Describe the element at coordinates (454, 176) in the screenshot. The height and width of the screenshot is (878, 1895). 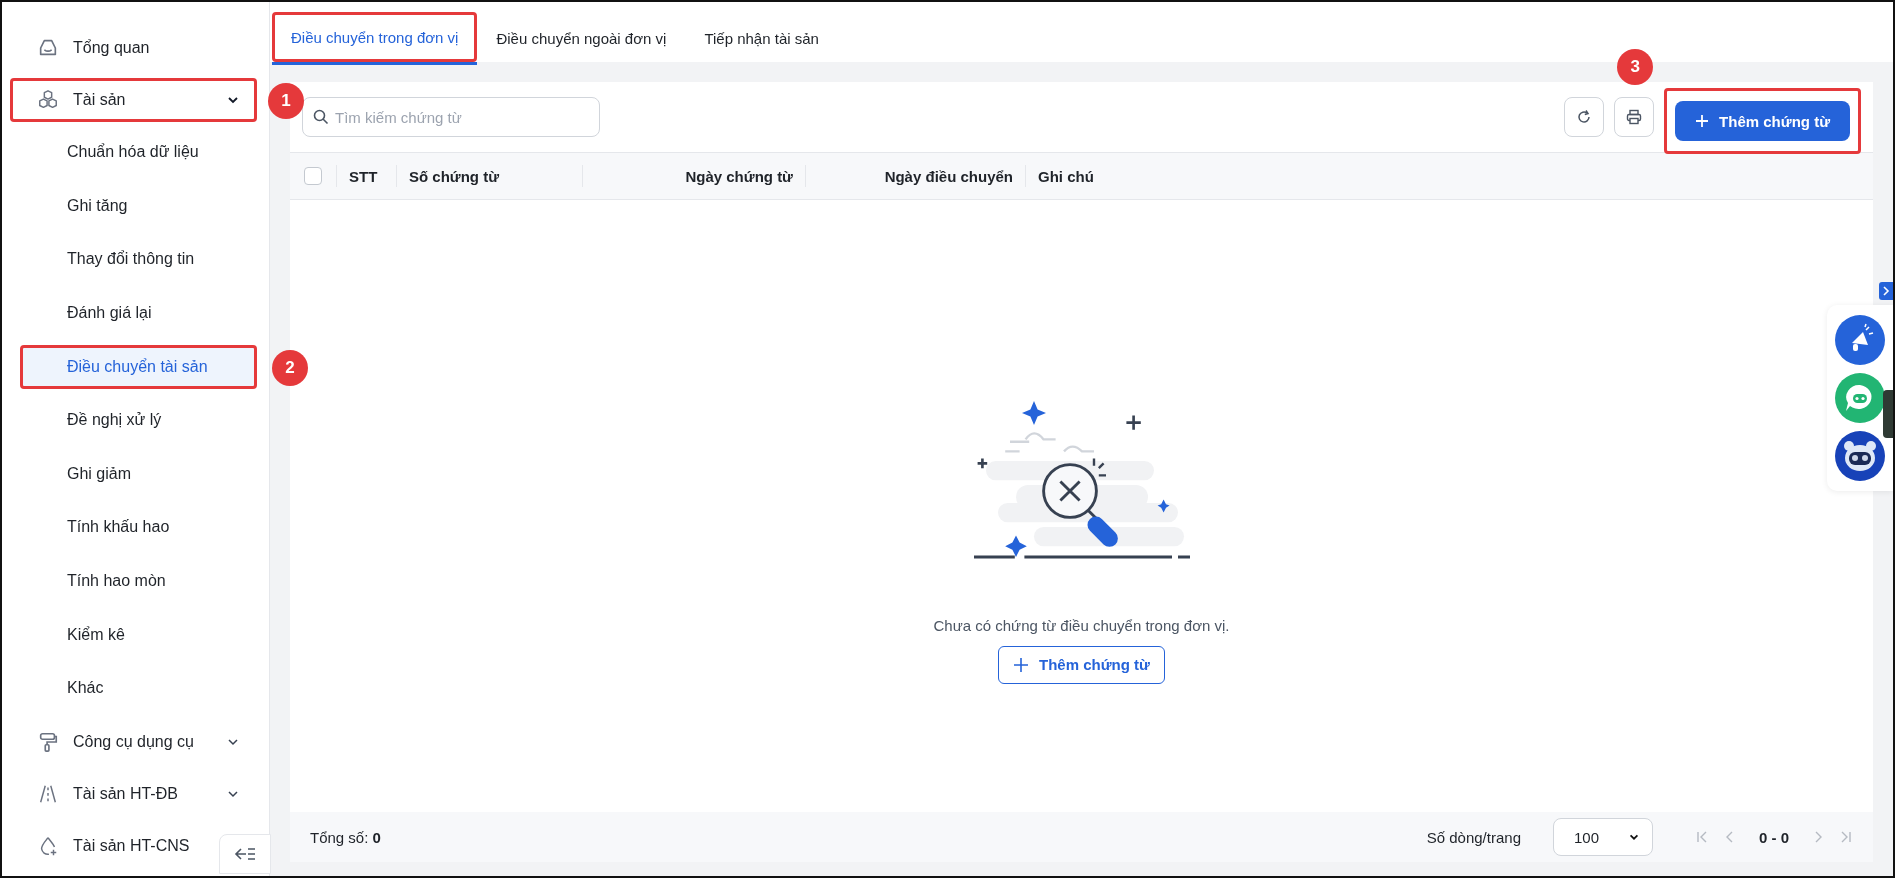
I see `column-header: Số chứng từ` at that location.